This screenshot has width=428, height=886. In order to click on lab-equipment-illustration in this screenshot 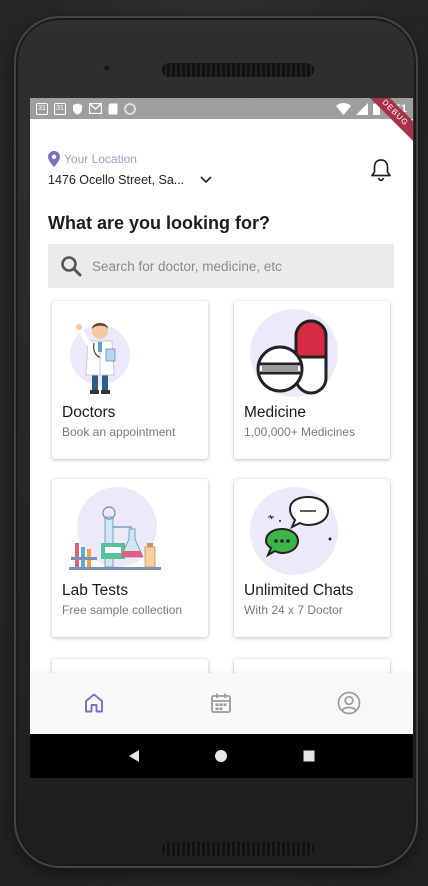, I will do `click(115, 528)`.